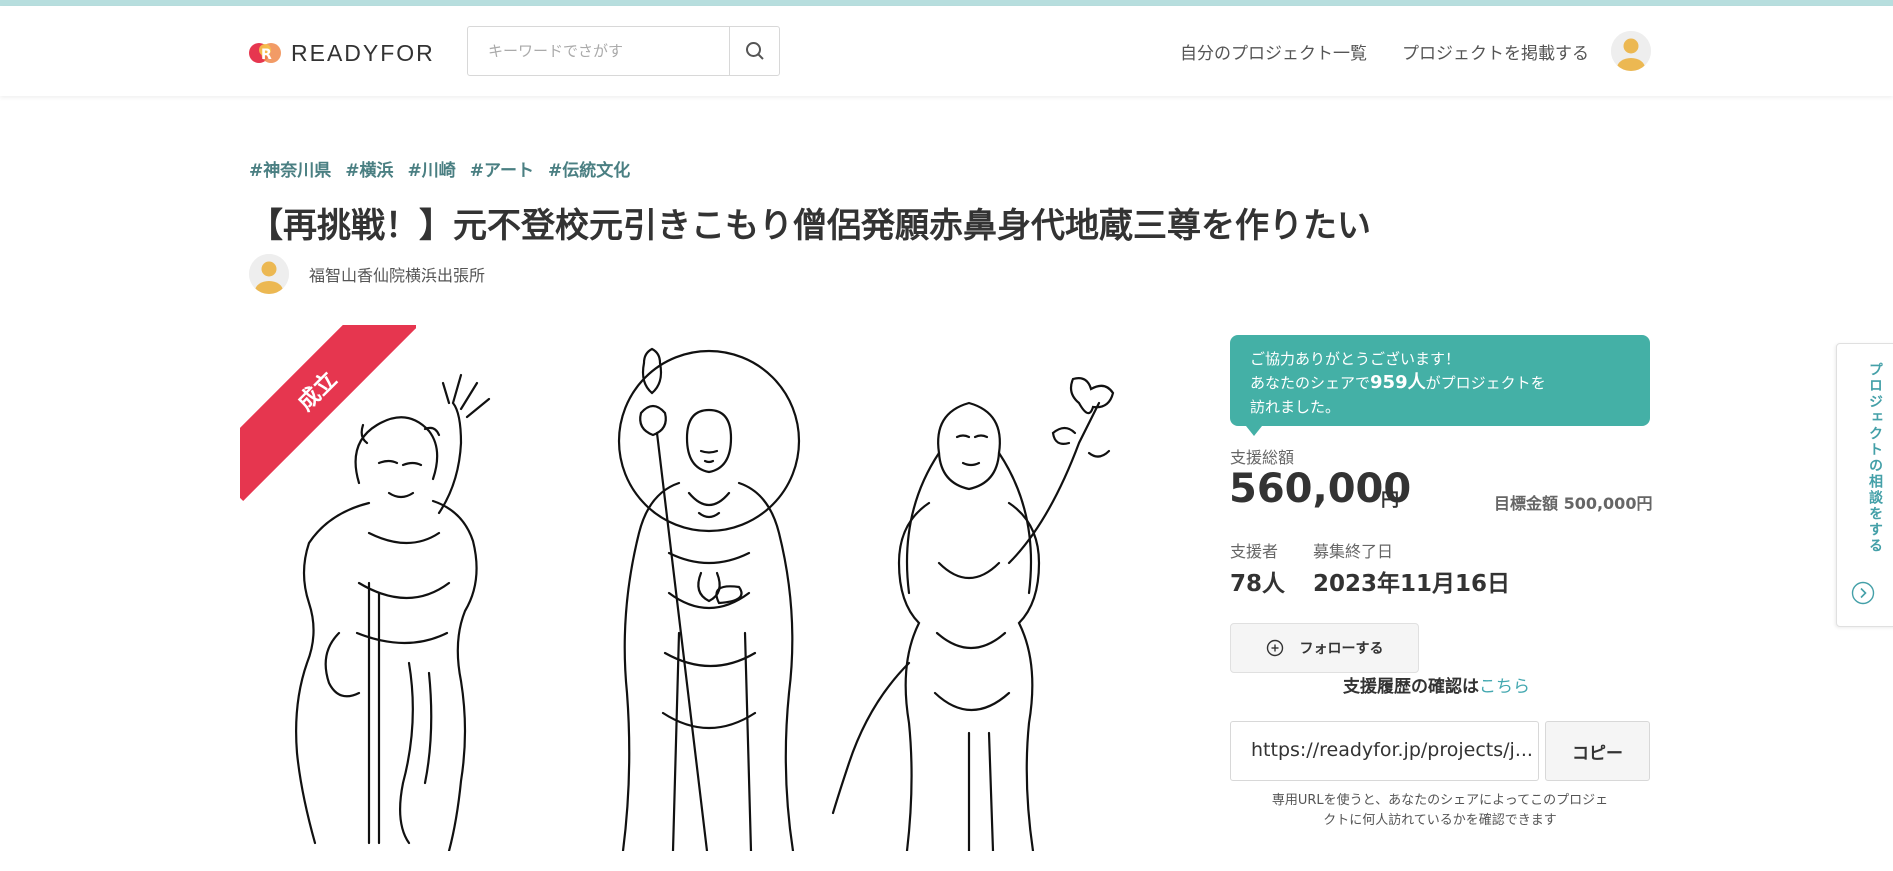 This screenshot has width=1893, height=871. I want to click on tag-link: #伝統文化, so click(589, 168).